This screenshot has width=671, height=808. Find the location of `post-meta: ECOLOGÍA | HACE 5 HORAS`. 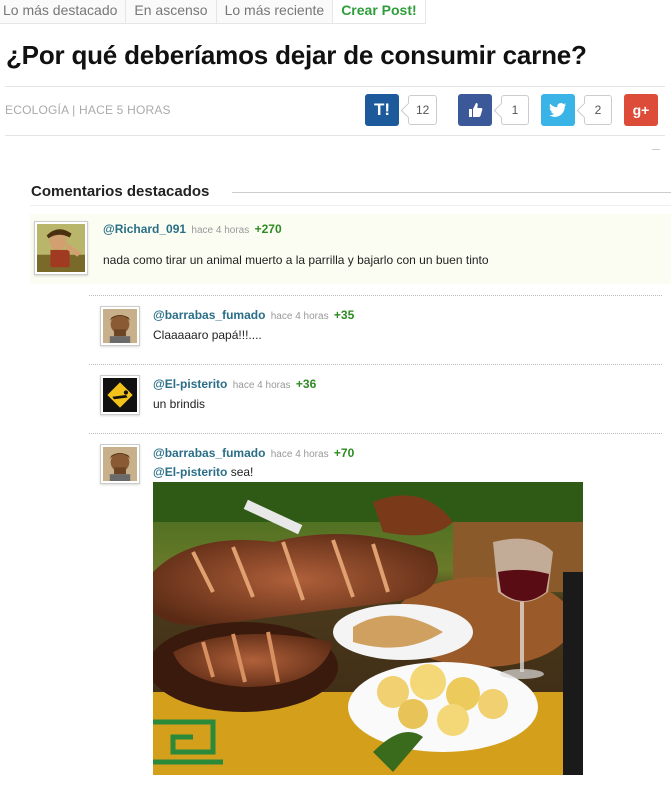

post-meta: ECOLOGÍA | HACE 5 HORAS is located at coordinates (88, 110).